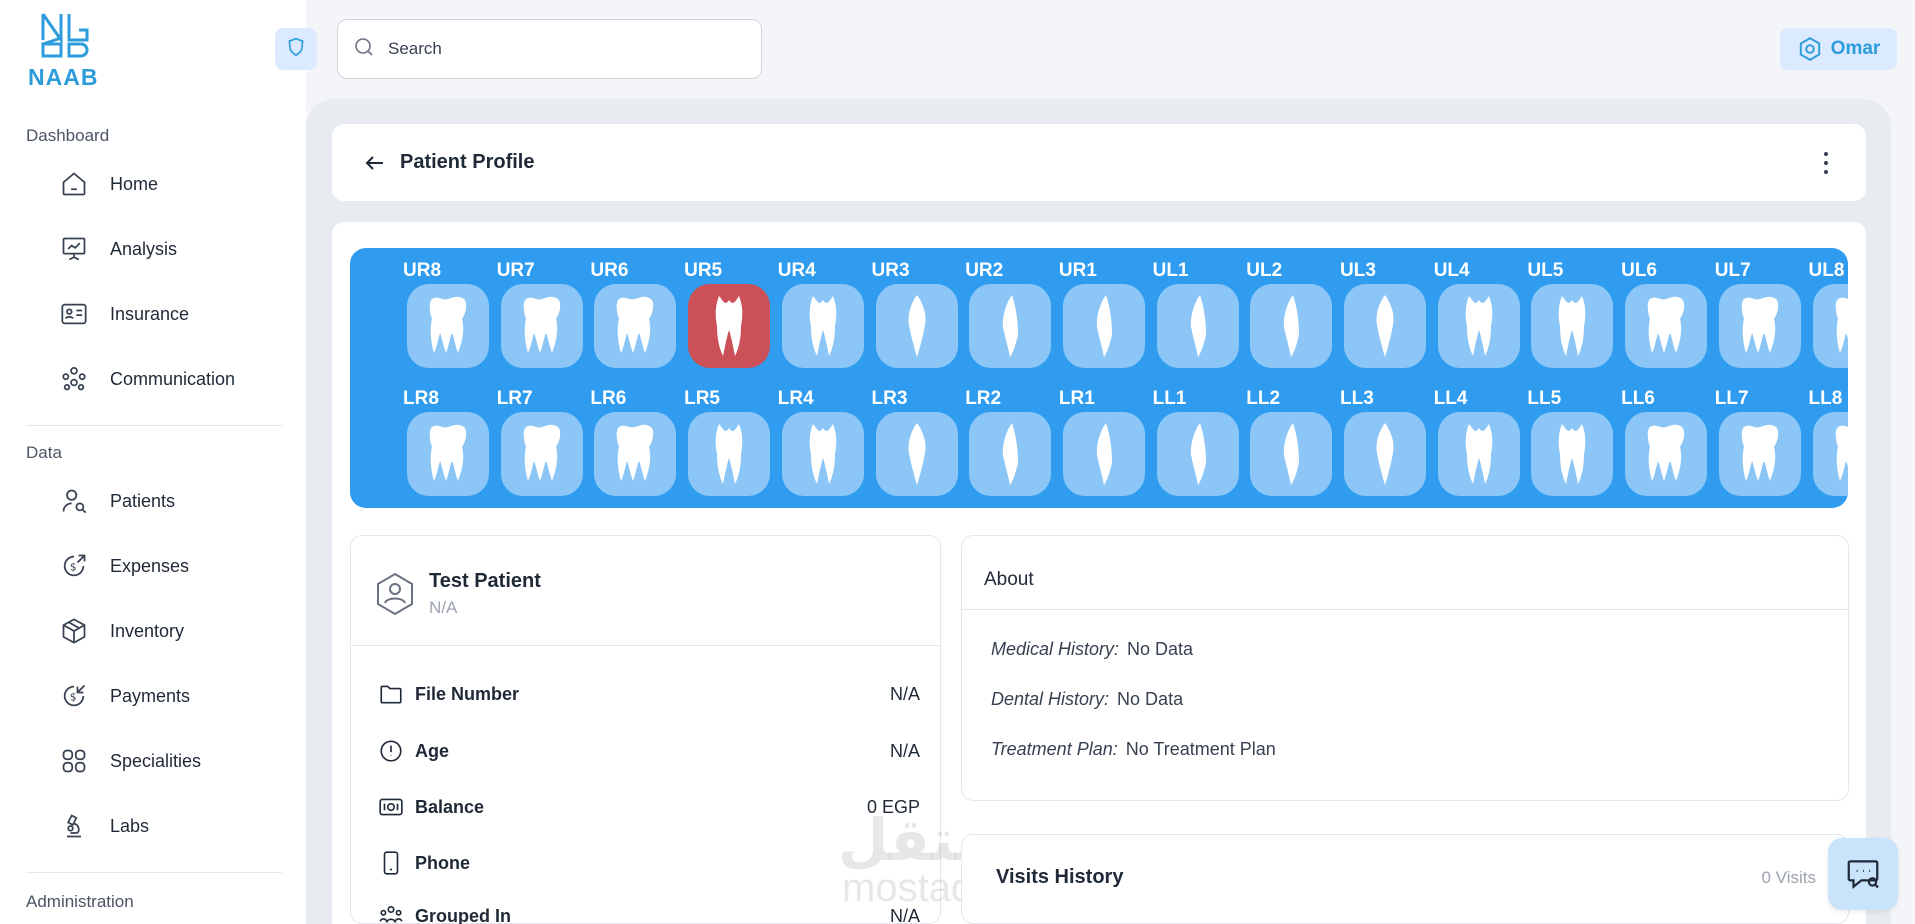  I want to click on about-label: Treatment Plan:, so click(1054, 749).